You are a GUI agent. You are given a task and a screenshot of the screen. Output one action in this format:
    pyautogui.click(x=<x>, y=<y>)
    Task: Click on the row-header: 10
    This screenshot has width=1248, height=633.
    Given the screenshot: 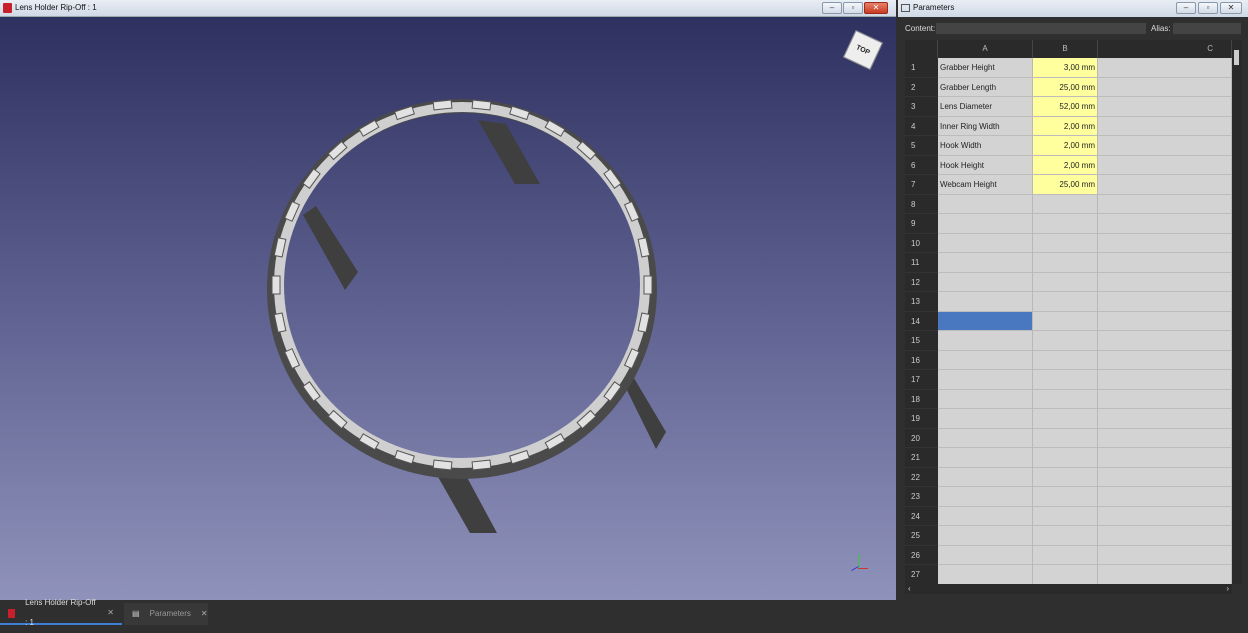 What is the action you would take?
    pyautogui.click(x=921, y=243)
    